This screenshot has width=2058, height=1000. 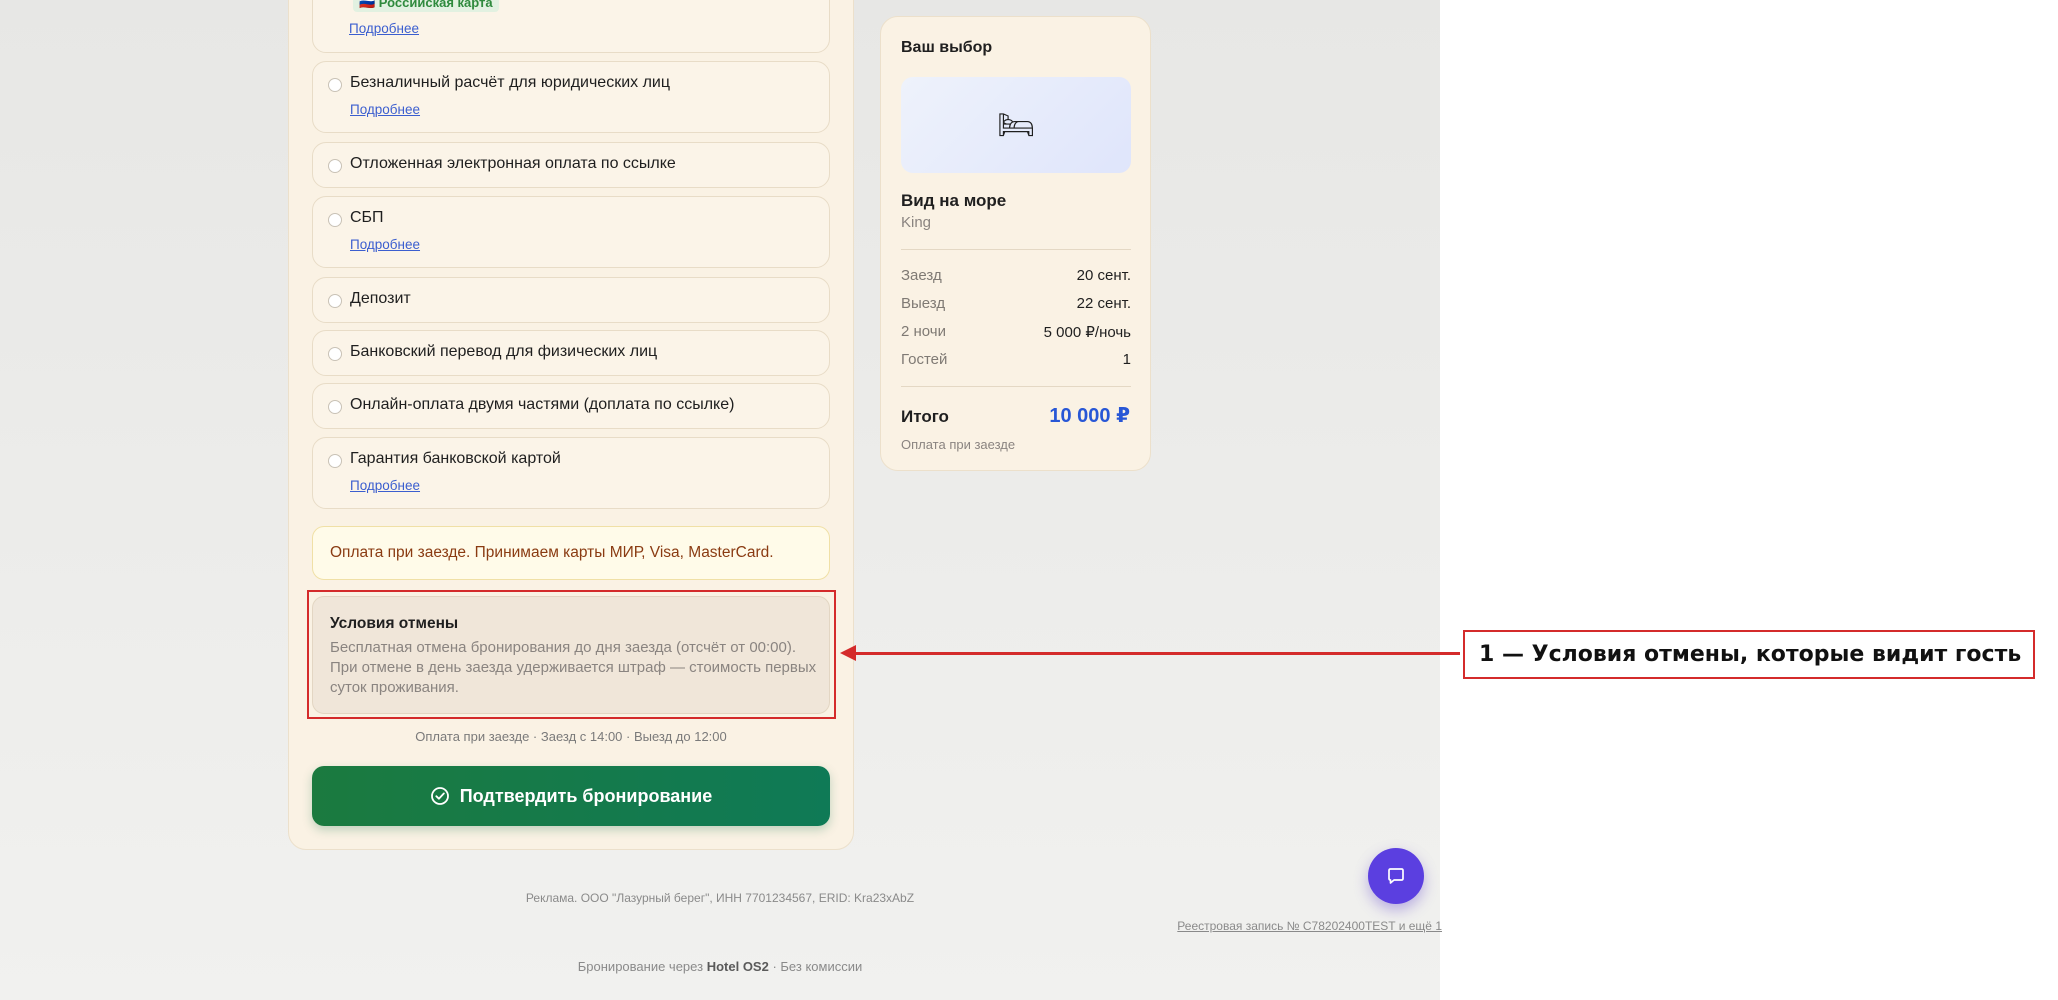 I want to click on payment-option-deposit: Депозит, so click(x=571, y=300).